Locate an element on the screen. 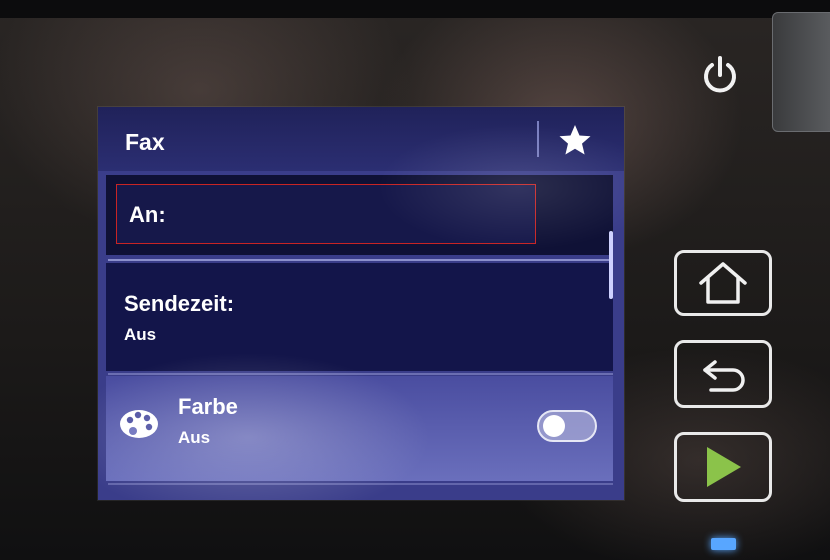 Image resolution: width=830 pixels, height=560 pixels. back-icon is located at coordinates (724, 376).